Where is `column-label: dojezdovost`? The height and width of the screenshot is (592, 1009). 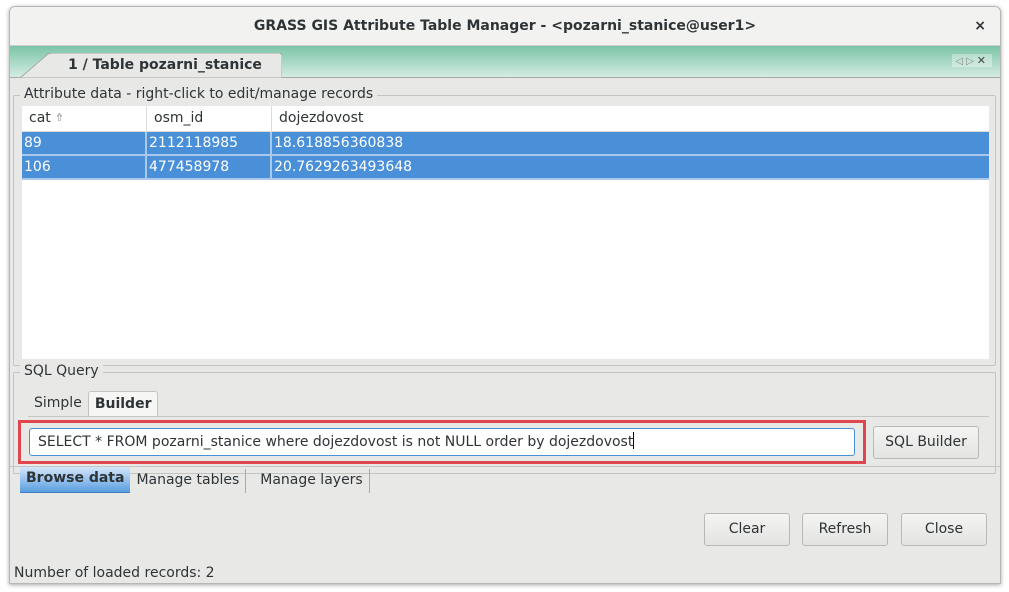 column-label: dojezdovost is located at coordinates (321, 118).